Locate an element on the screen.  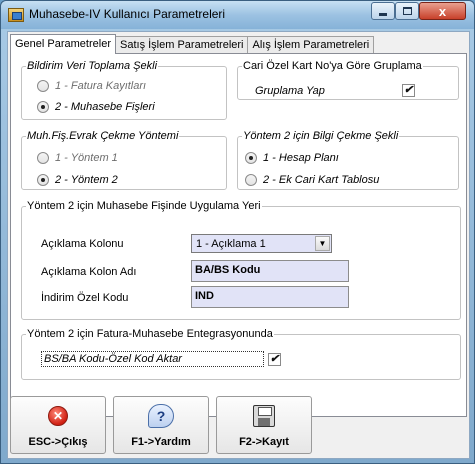
maximize-icon is located at coordinates (407, 11).